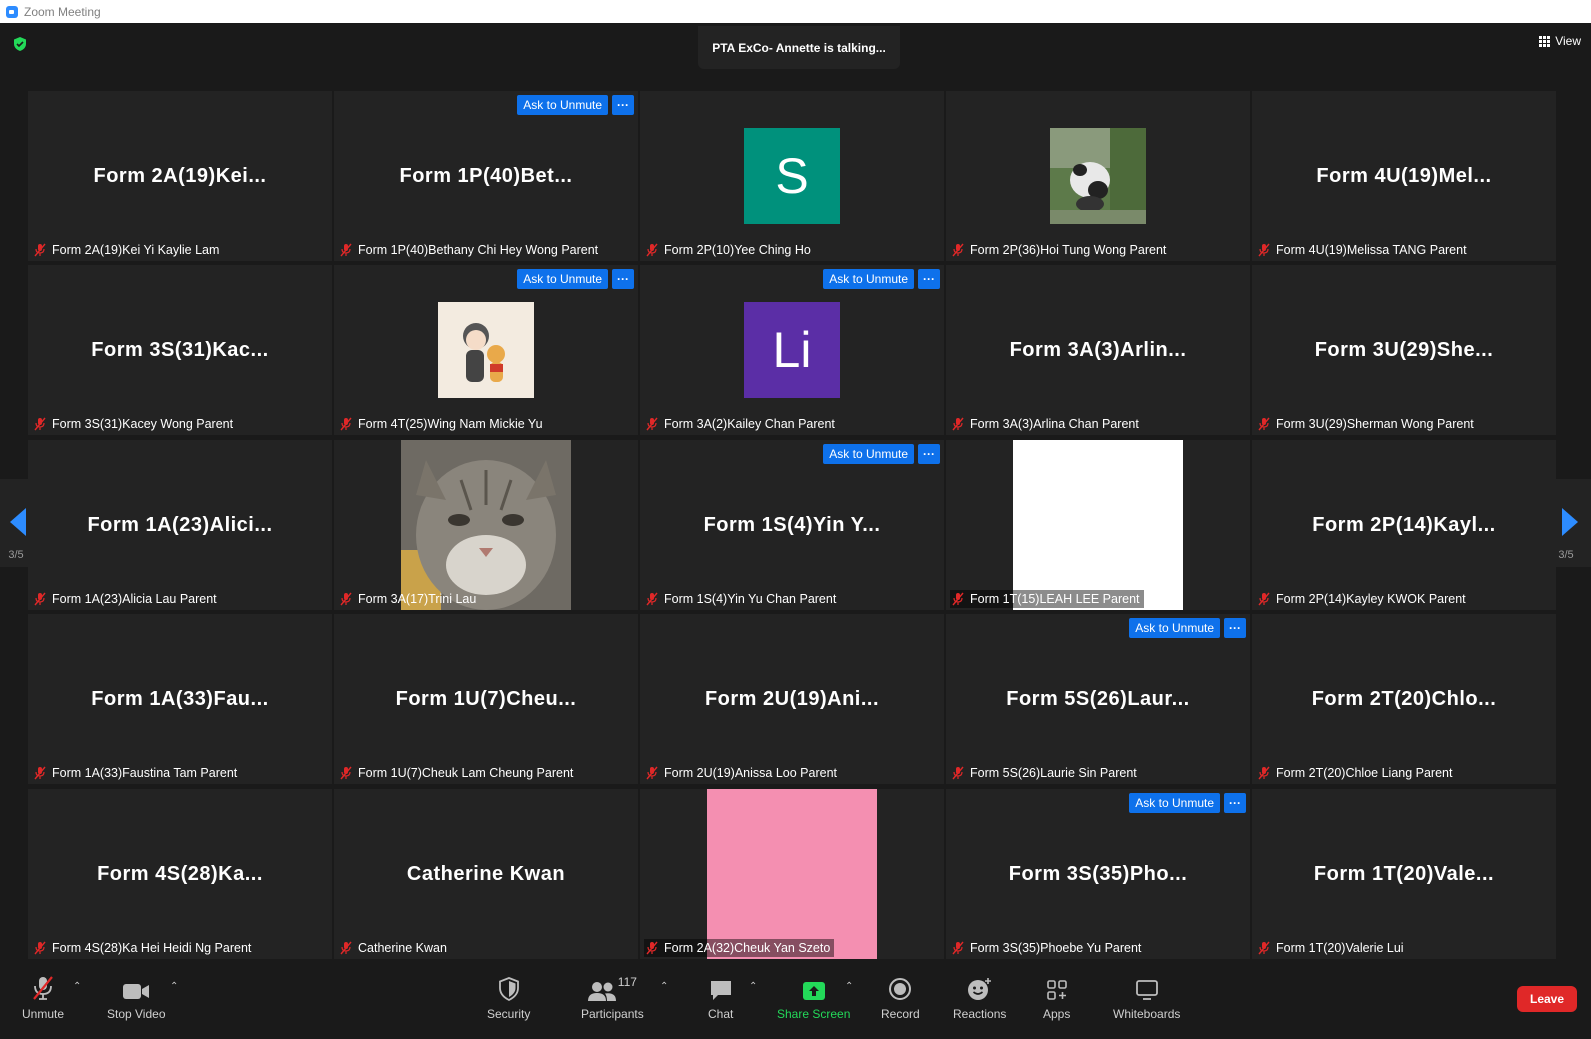 The image size is (1591, 1039). What do you see at coordinates (1356, 773) in the screenshot?
I see `participant-label: Form 2T(20)Chloe Liang Parent` at bounding box center [1356, 773].